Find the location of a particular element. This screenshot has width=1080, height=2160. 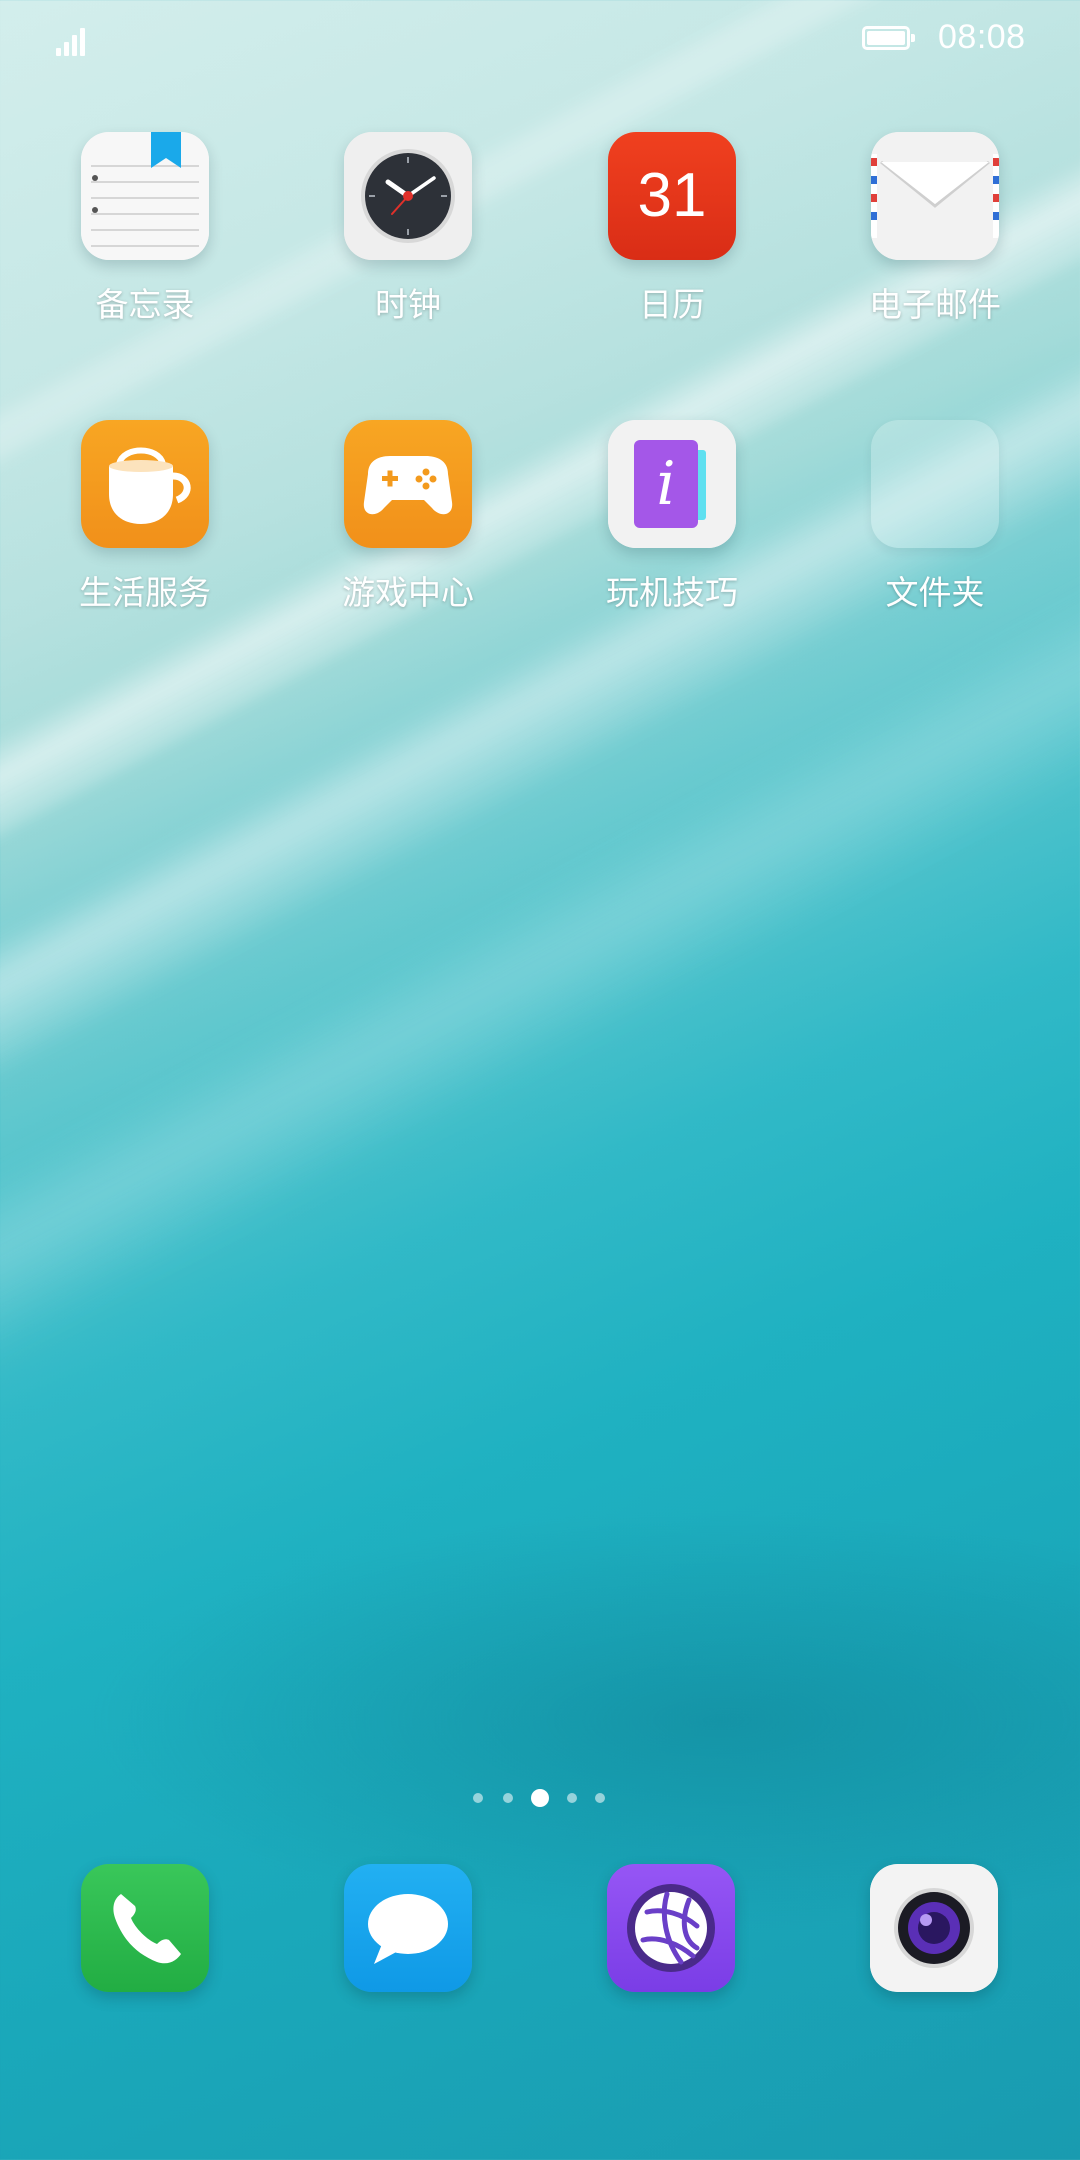

app-label: 文件夹 is located at coordinates (935, 592).